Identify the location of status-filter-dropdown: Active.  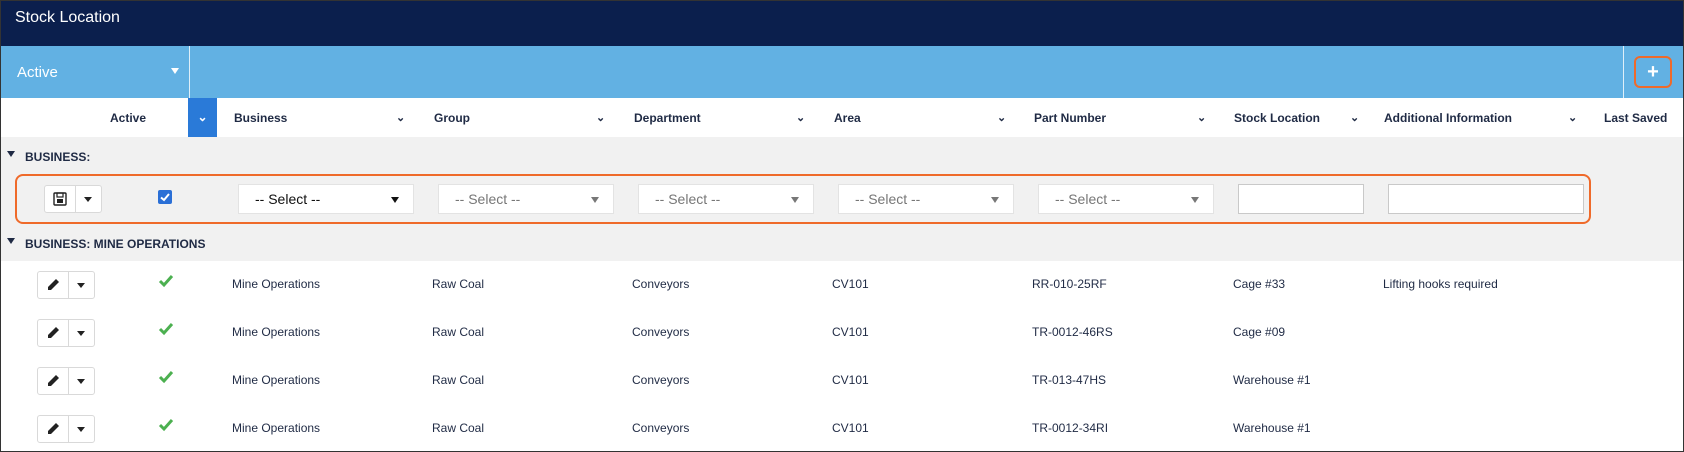
(95, 72).